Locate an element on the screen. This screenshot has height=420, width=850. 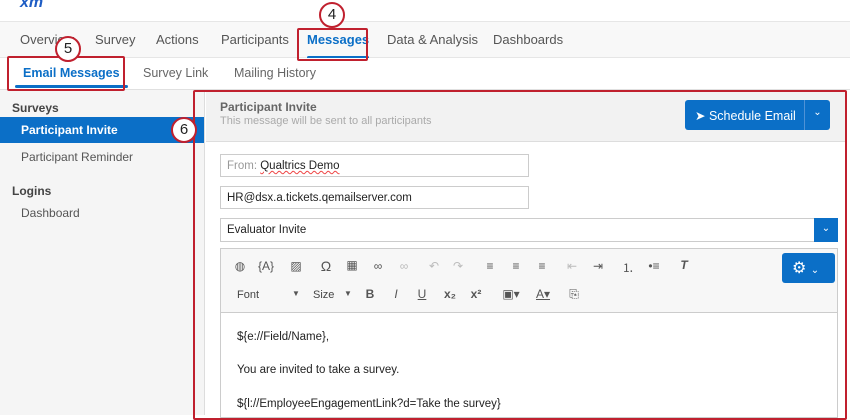
sidebar-heading-logins: Logins is located at coordinates (32, 191).